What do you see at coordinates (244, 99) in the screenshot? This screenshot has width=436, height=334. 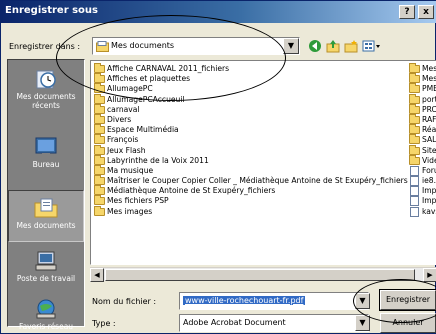 I see `file-list-item: AllumagePCAccueuil` at bounding box center [244, 99].